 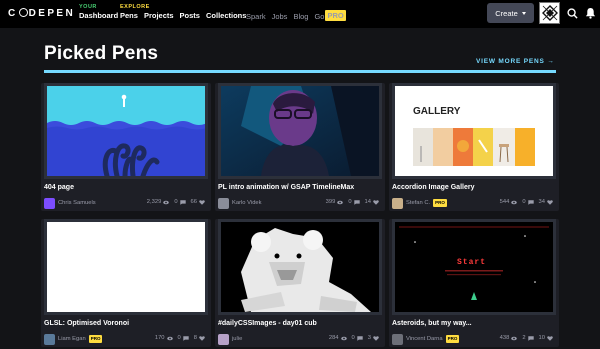 I want to click on views-count: 544, so click(x=504, y=202).